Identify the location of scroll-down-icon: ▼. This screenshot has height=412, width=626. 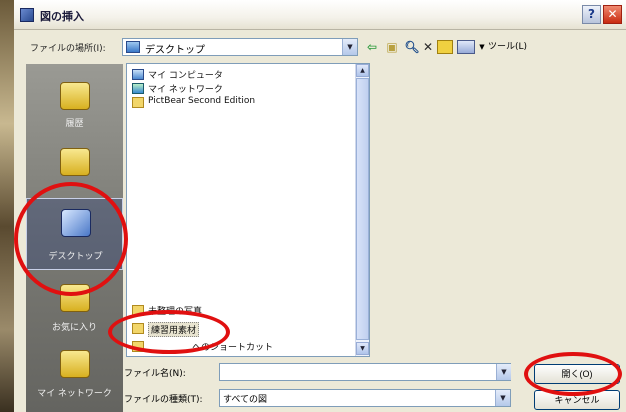
(362, 348).